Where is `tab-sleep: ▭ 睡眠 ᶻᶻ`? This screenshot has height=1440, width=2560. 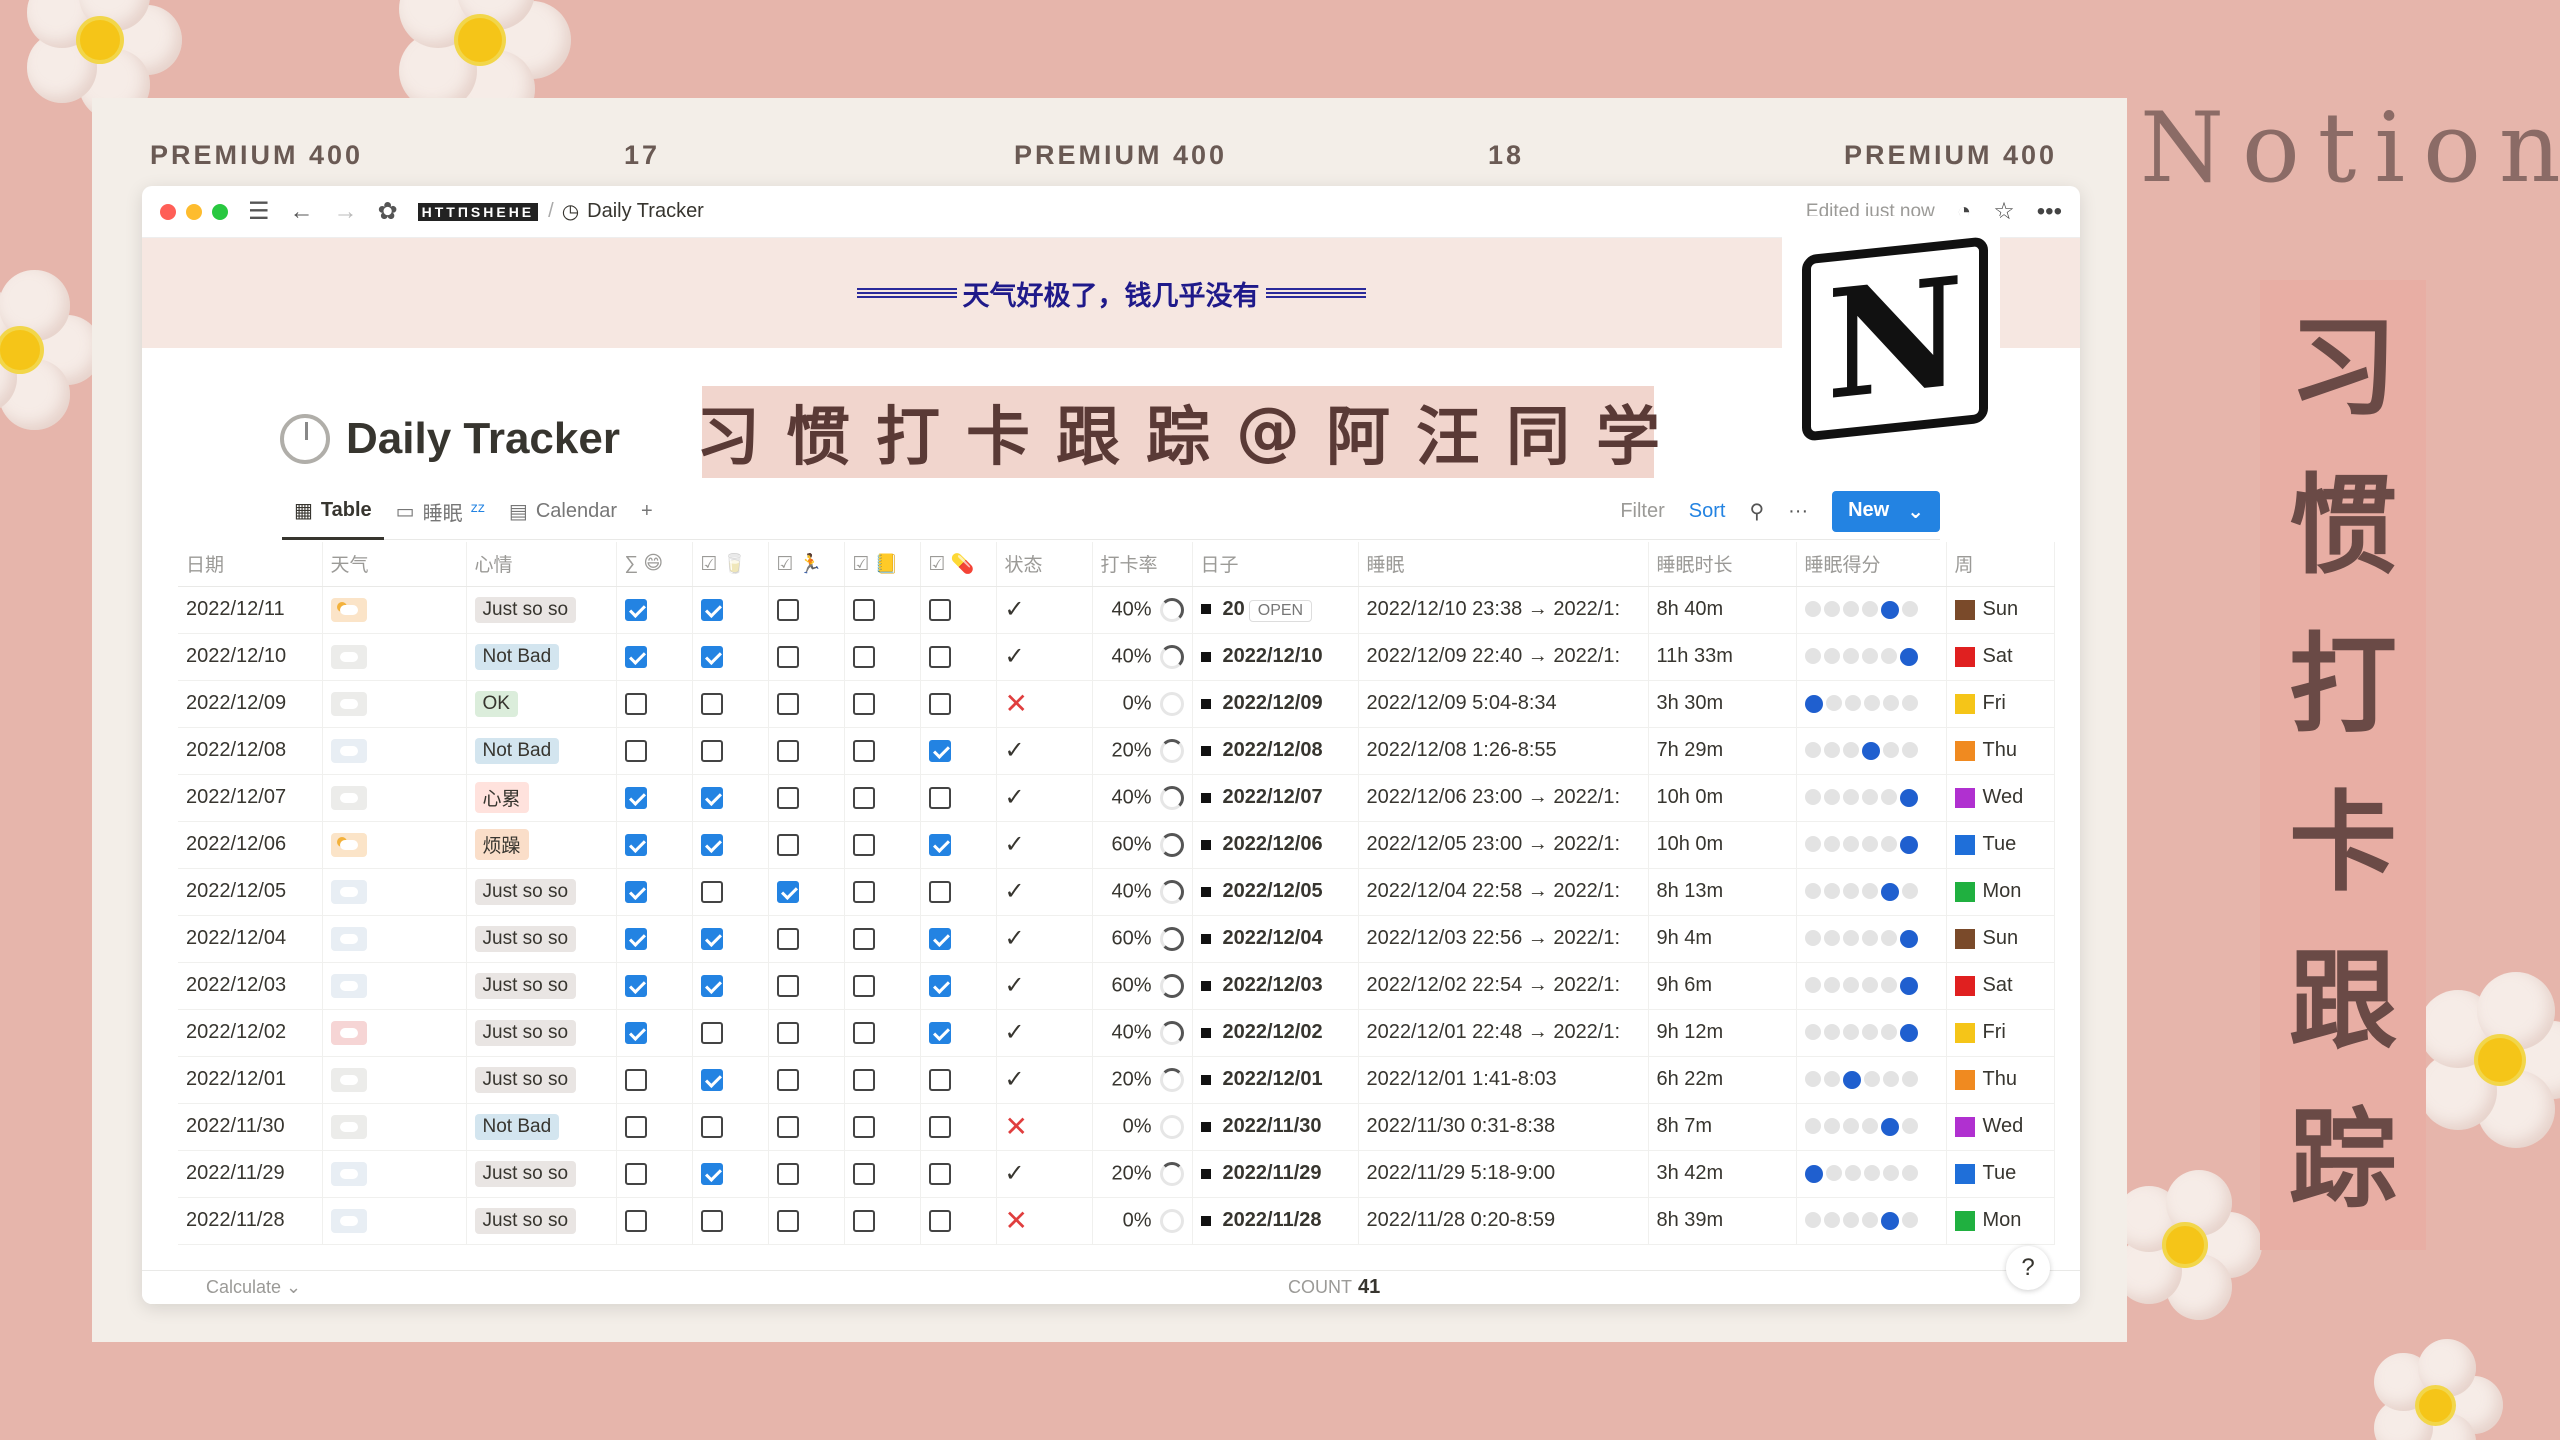
tab-sleep: ▭ 睡眠 ᶻᶻ is located at coordinates (440, 512).